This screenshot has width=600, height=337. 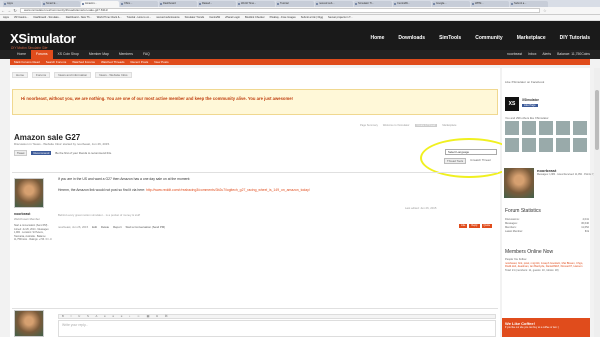 What do you see at coordinates (514, 54) in the screenshot?
I see `user-name-link: noorbeast` at bounding box center [514, 54].